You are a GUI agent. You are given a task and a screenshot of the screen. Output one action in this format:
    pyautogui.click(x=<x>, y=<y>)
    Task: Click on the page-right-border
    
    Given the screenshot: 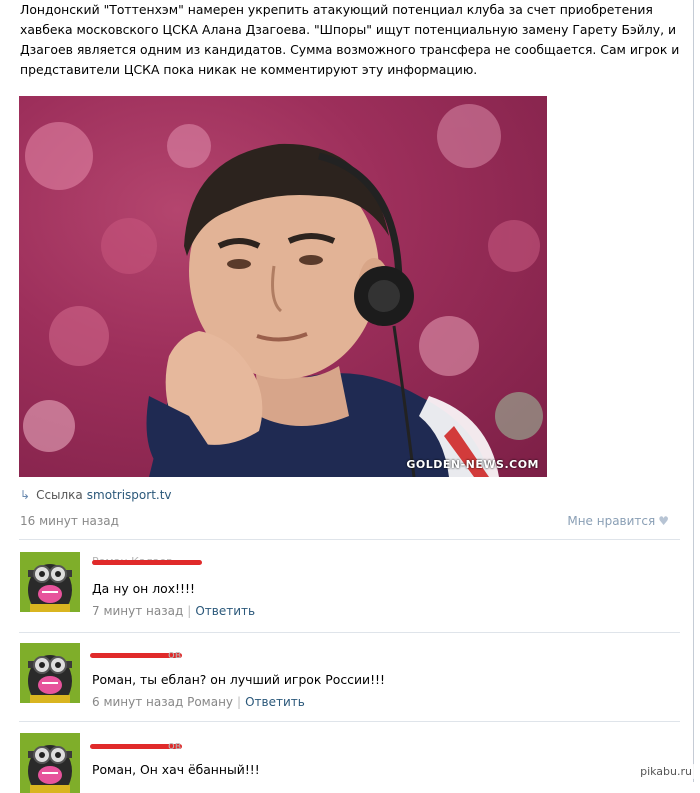 What is the action you would take?
    pyautogui.click(x=693, y=391)
    